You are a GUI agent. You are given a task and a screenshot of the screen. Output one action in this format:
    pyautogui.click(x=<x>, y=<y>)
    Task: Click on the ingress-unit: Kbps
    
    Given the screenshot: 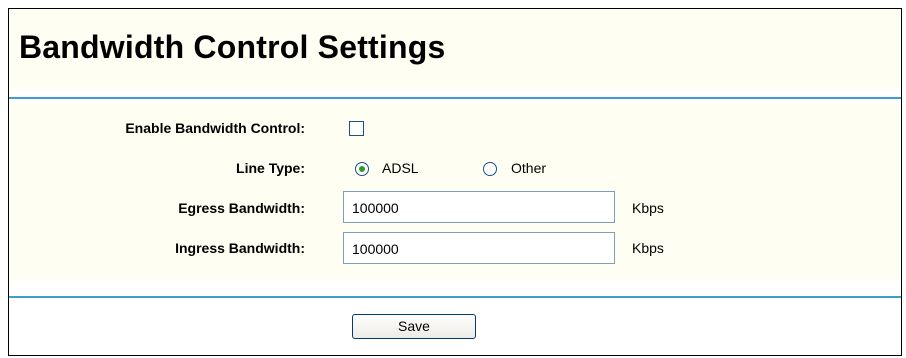 What is the action you would take?
    pyautogui.click(x=648, y=248)
    